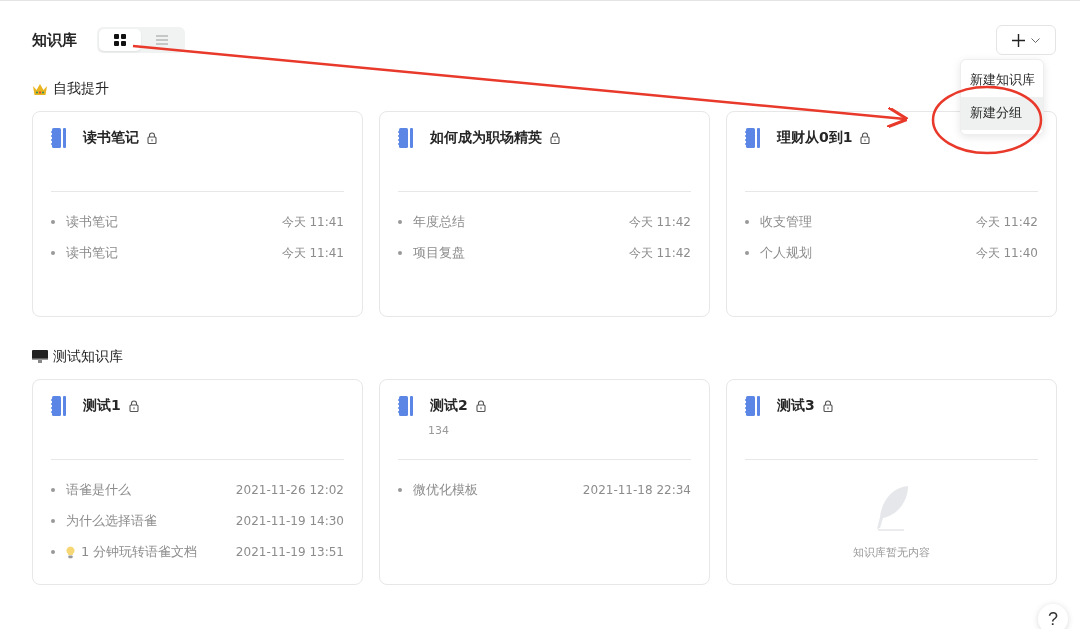  Describe the element at coordinates (70, 552) in the screenshot. I see `lightbulb-icon` at that location.